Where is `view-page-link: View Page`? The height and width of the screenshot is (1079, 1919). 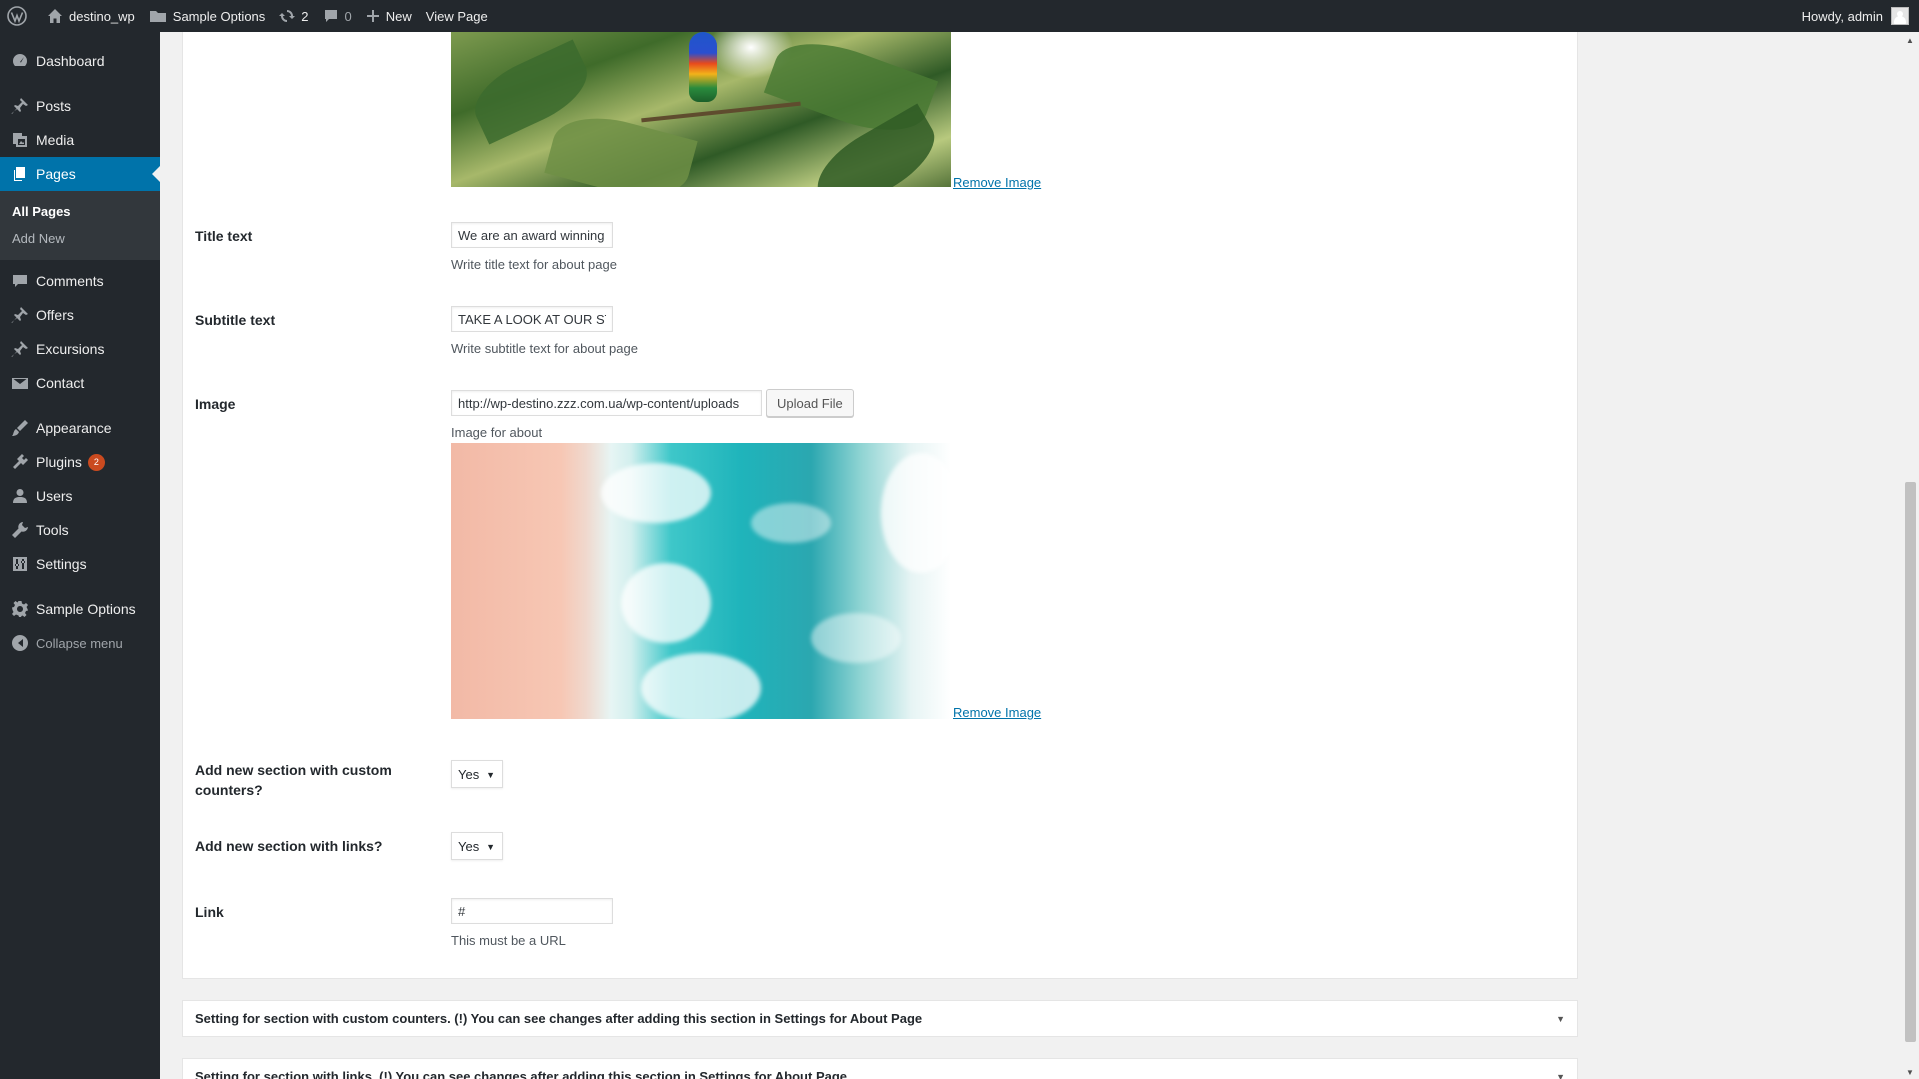 view-page-link: View Page is located at coordinates (457, 16).